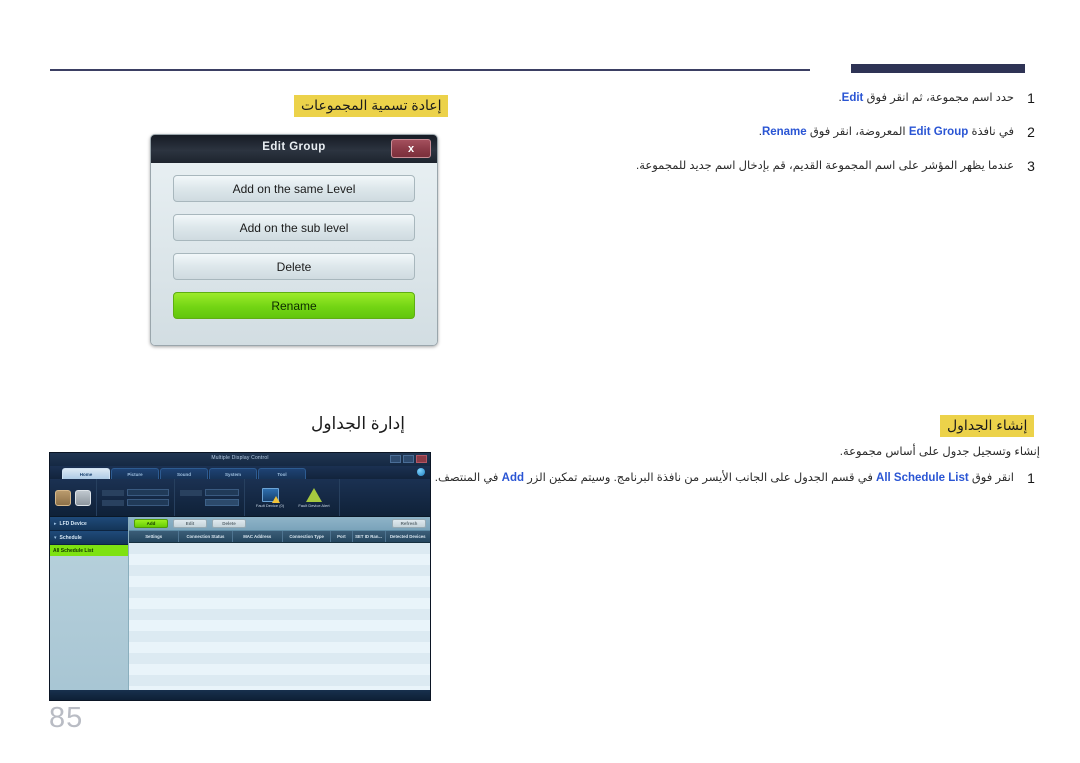 The height and width of the screenshot is (763, 1080). What do you see at coordinates (1031, 132) in the screenshot?
I see `step-number: 2` at bounding box center [1031, 132].